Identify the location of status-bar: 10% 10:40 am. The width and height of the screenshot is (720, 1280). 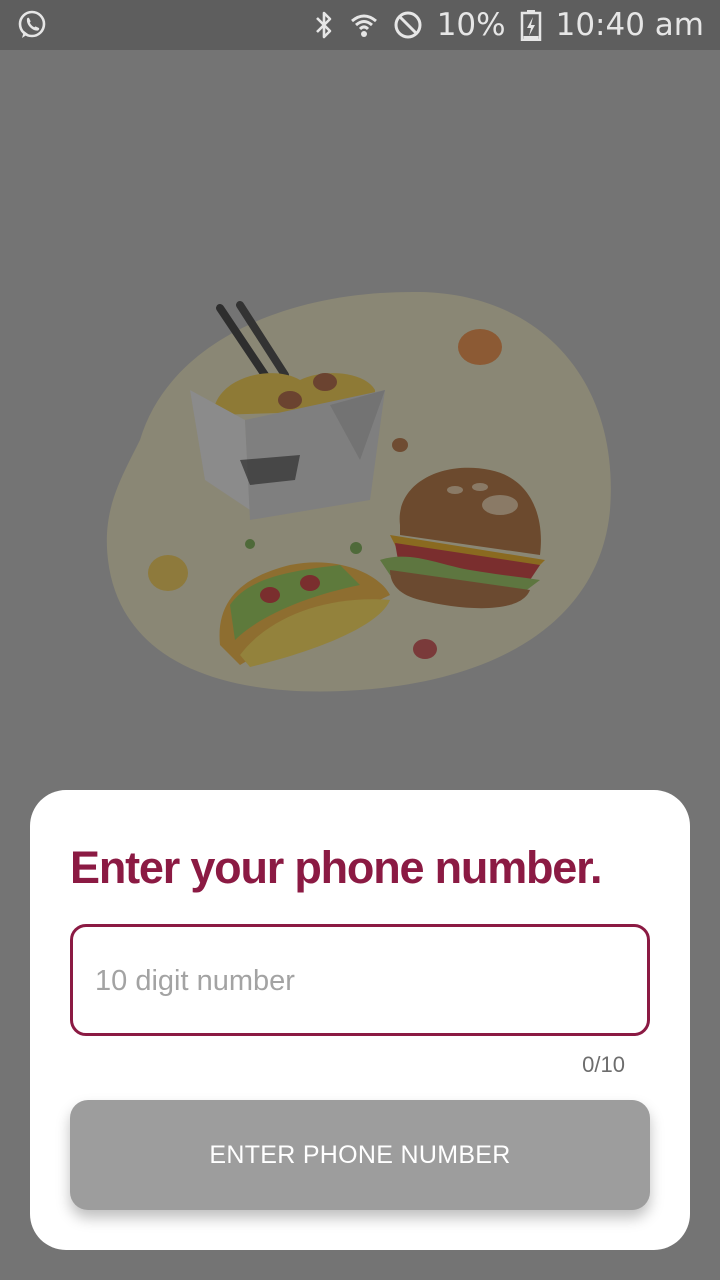
(360, 25).